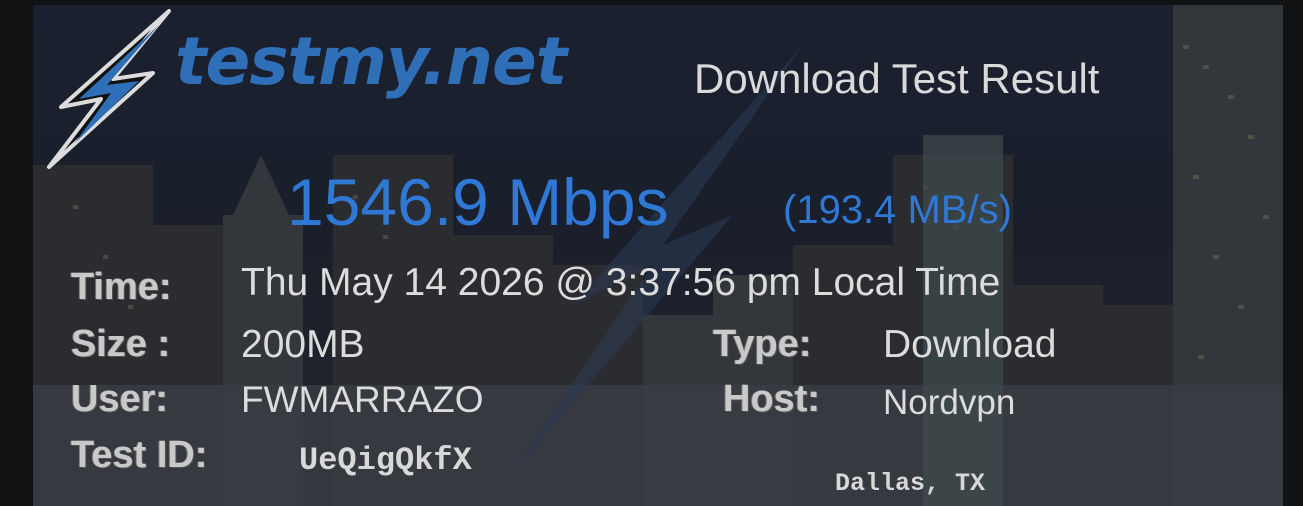 Image resolution: width=1303 pixels, height=506 pixels. What do you see at coordinates (121, 344) in the screenshot?
I see `size-label: Size :` at bounding box center [121, 344].